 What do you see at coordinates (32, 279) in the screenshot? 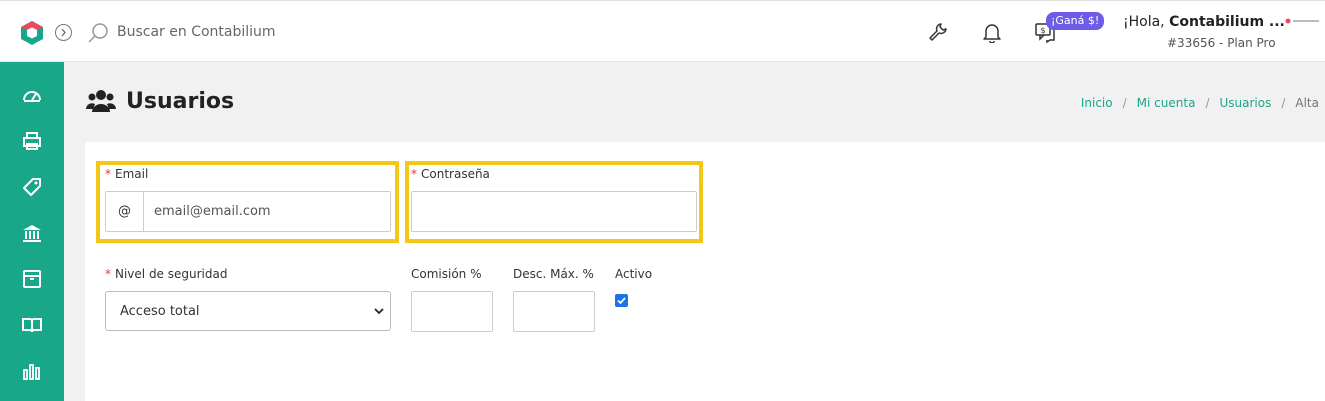
I see `box-icon` at bounding box center [32, 279].